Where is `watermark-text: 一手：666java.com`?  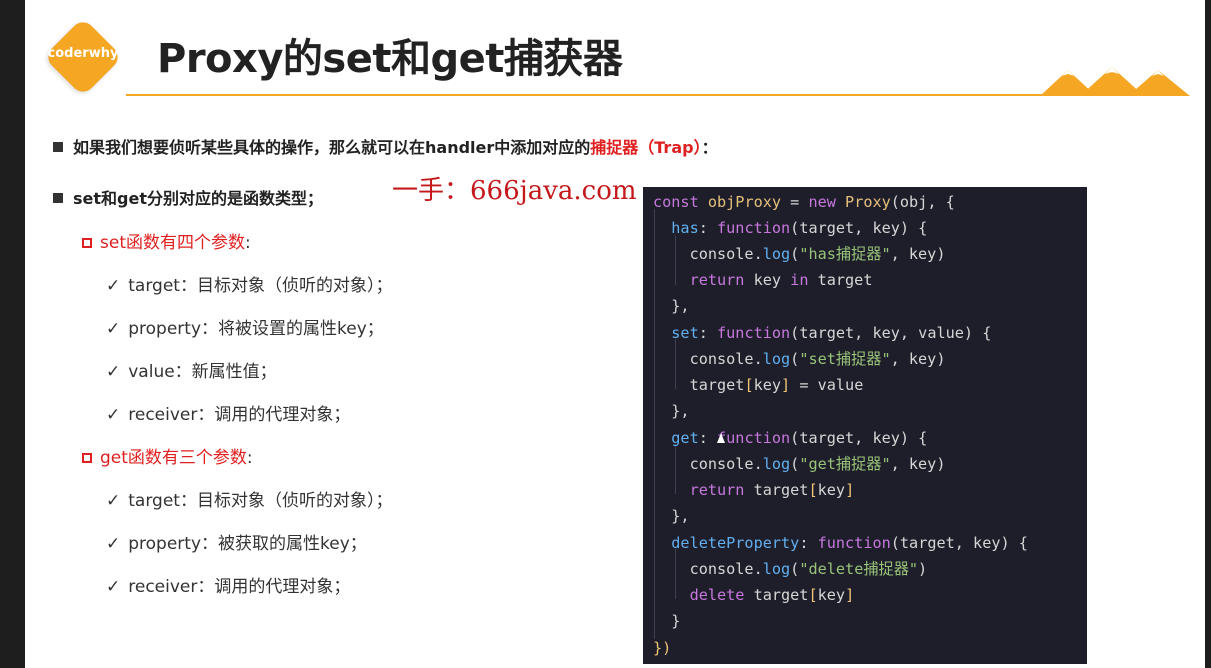 watermark-text: 一手：666java.com is located at coordinates (514, 191).